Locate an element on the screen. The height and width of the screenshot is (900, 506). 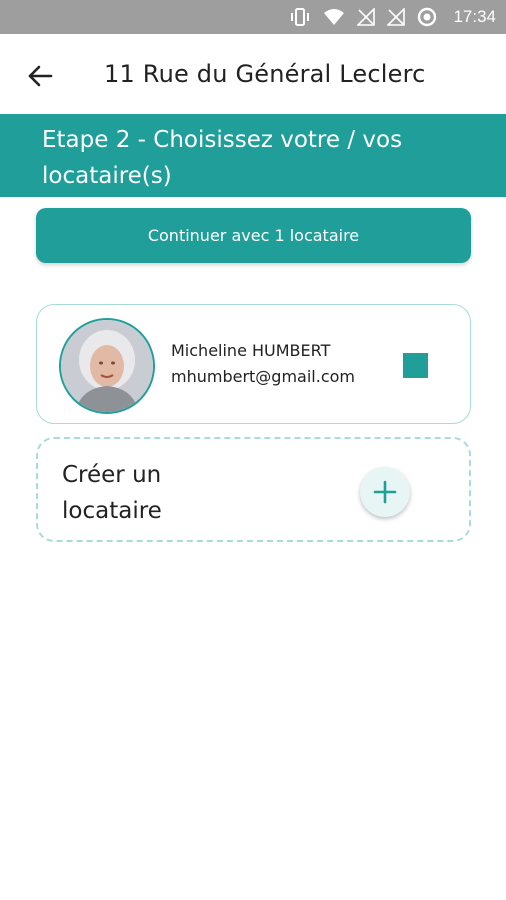
create-tenant-label: Créer un locataire is located at coordinates (112, 493).